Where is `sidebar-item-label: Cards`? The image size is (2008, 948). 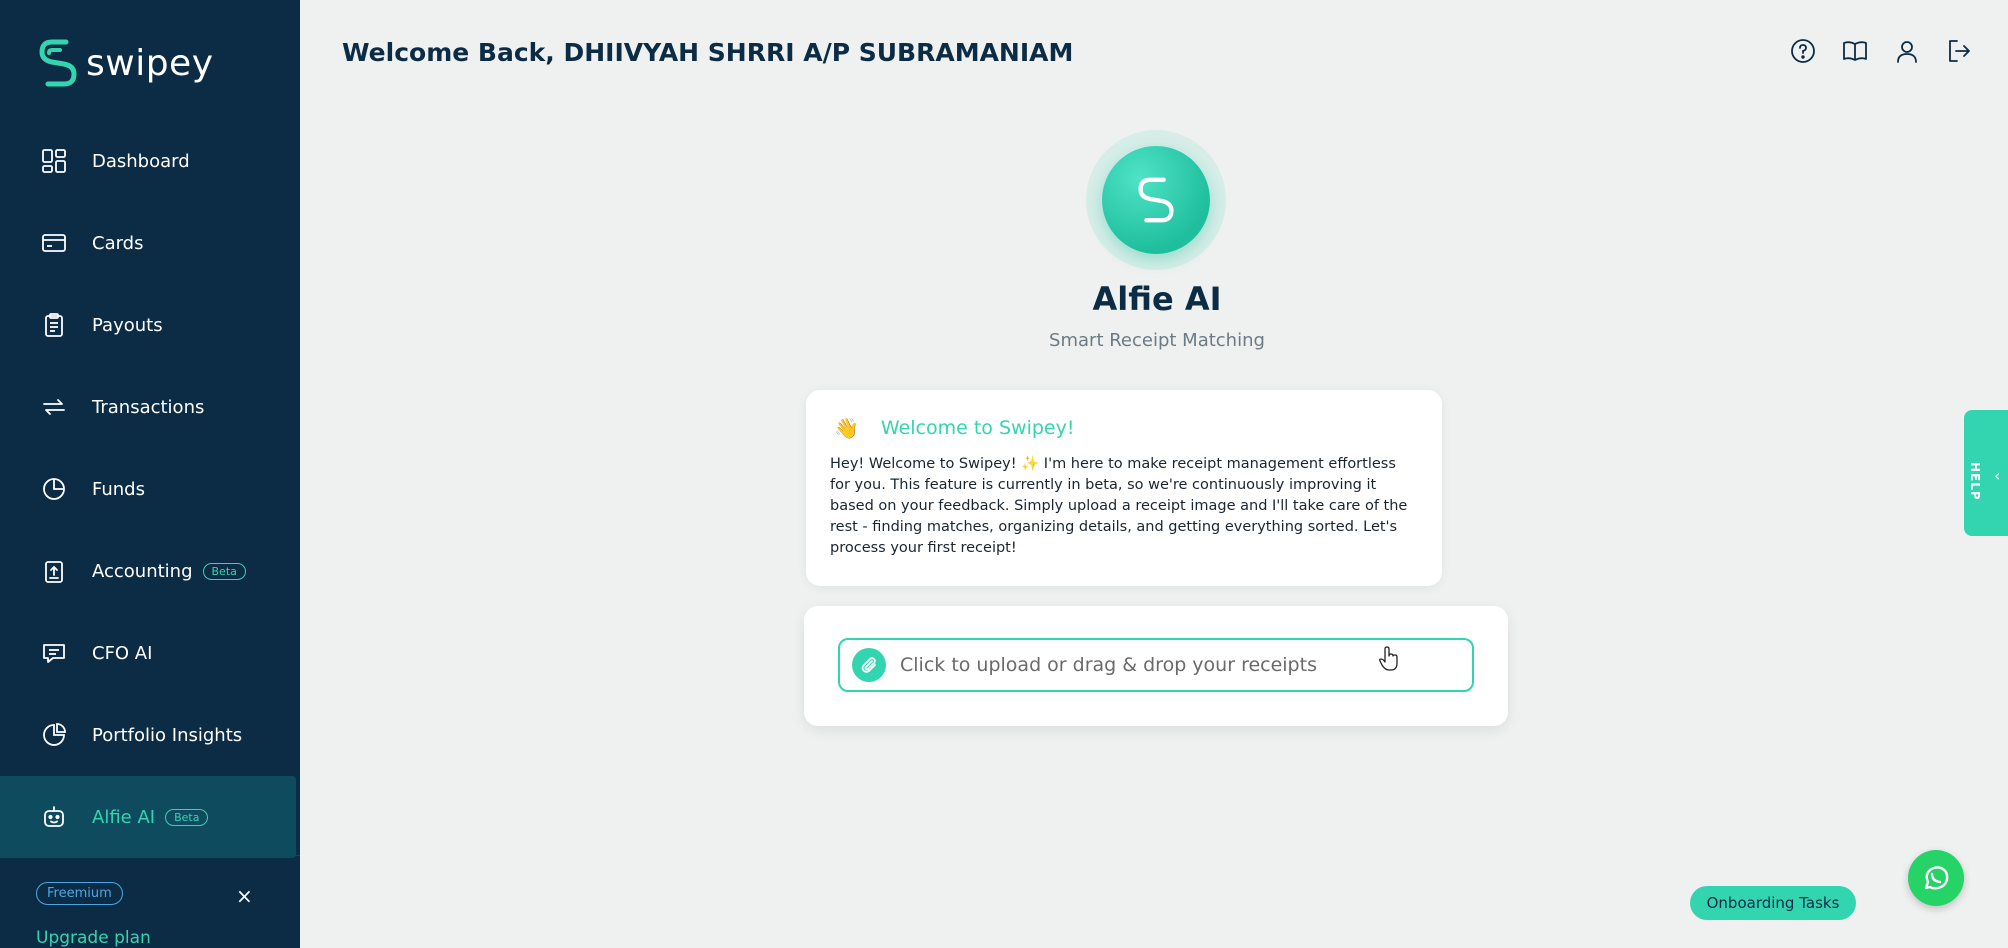 sidebar-item-label: Cards is located at coordinates (118, 243).